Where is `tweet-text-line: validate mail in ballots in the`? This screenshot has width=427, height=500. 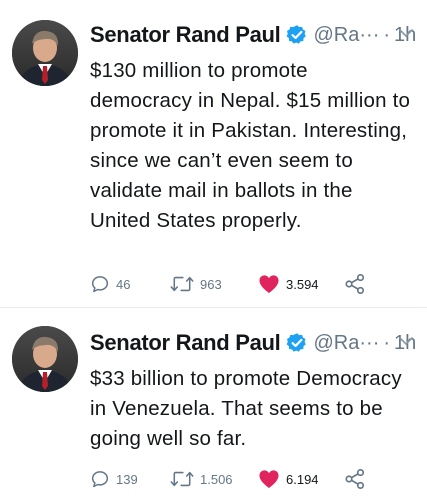
tweet-text-line: validate mail in ballots in the is located at coordinates (221, 190).